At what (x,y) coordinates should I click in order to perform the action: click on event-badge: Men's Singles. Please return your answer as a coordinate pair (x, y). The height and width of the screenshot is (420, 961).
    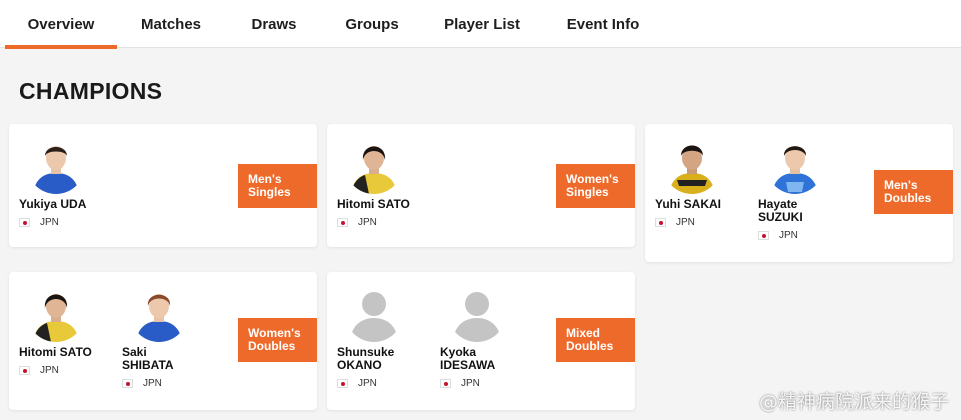
    Looking at the image, I should click on (277, 186).